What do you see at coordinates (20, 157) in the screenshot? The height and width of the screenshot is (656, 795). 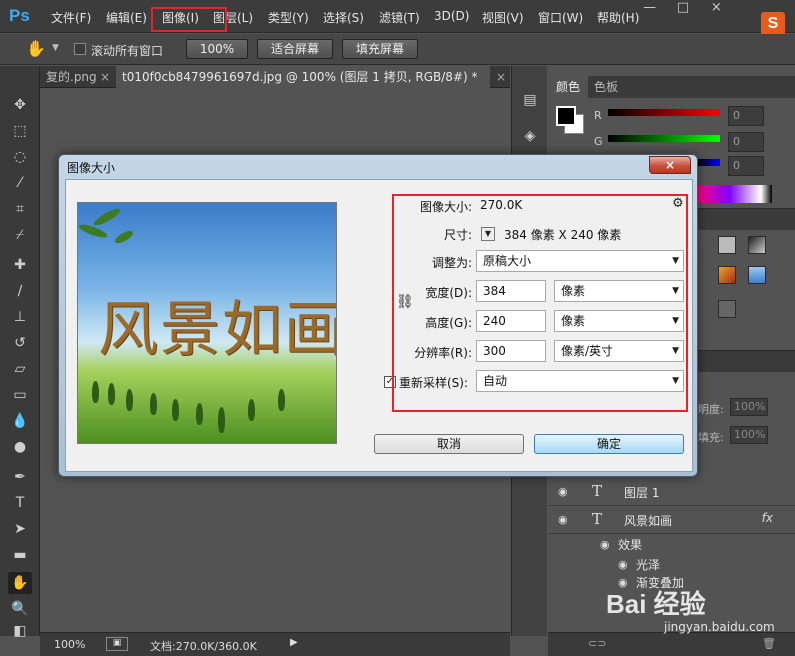 I see `lasso-tool-icon: ◌` at bounding box center [20, 157].